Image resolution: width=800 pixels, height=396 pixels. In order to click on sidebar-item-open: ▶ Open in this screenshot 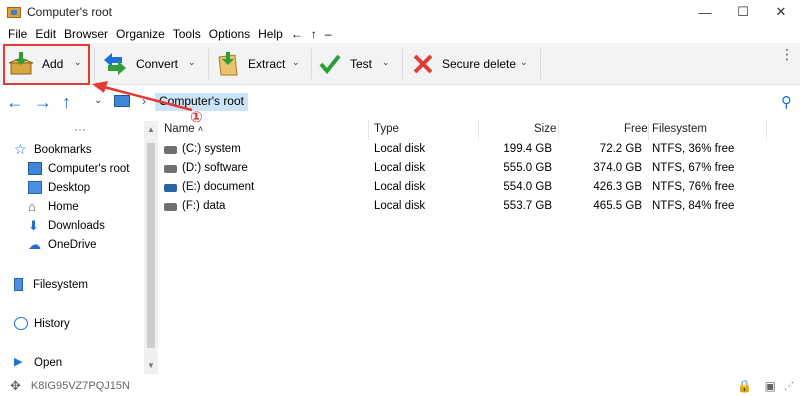, I will do `click(38, 362)`.